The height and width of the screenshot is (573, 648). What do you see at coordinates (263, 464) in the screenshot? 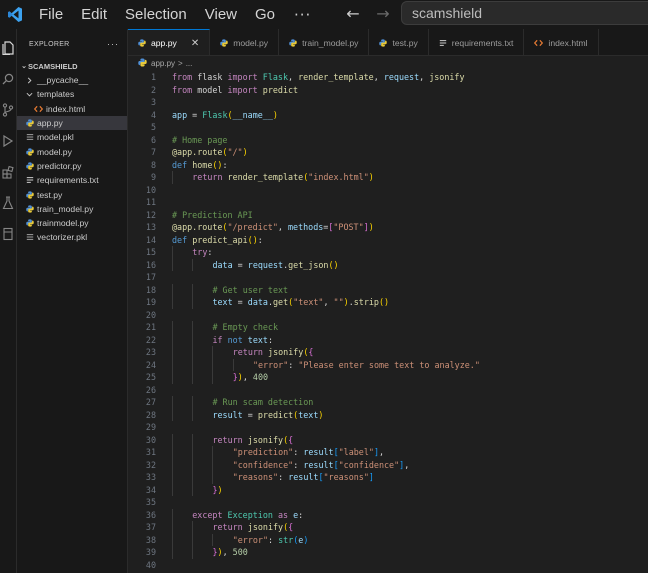
I see `code-token: "confidence"` at bounding box center [263, 464].